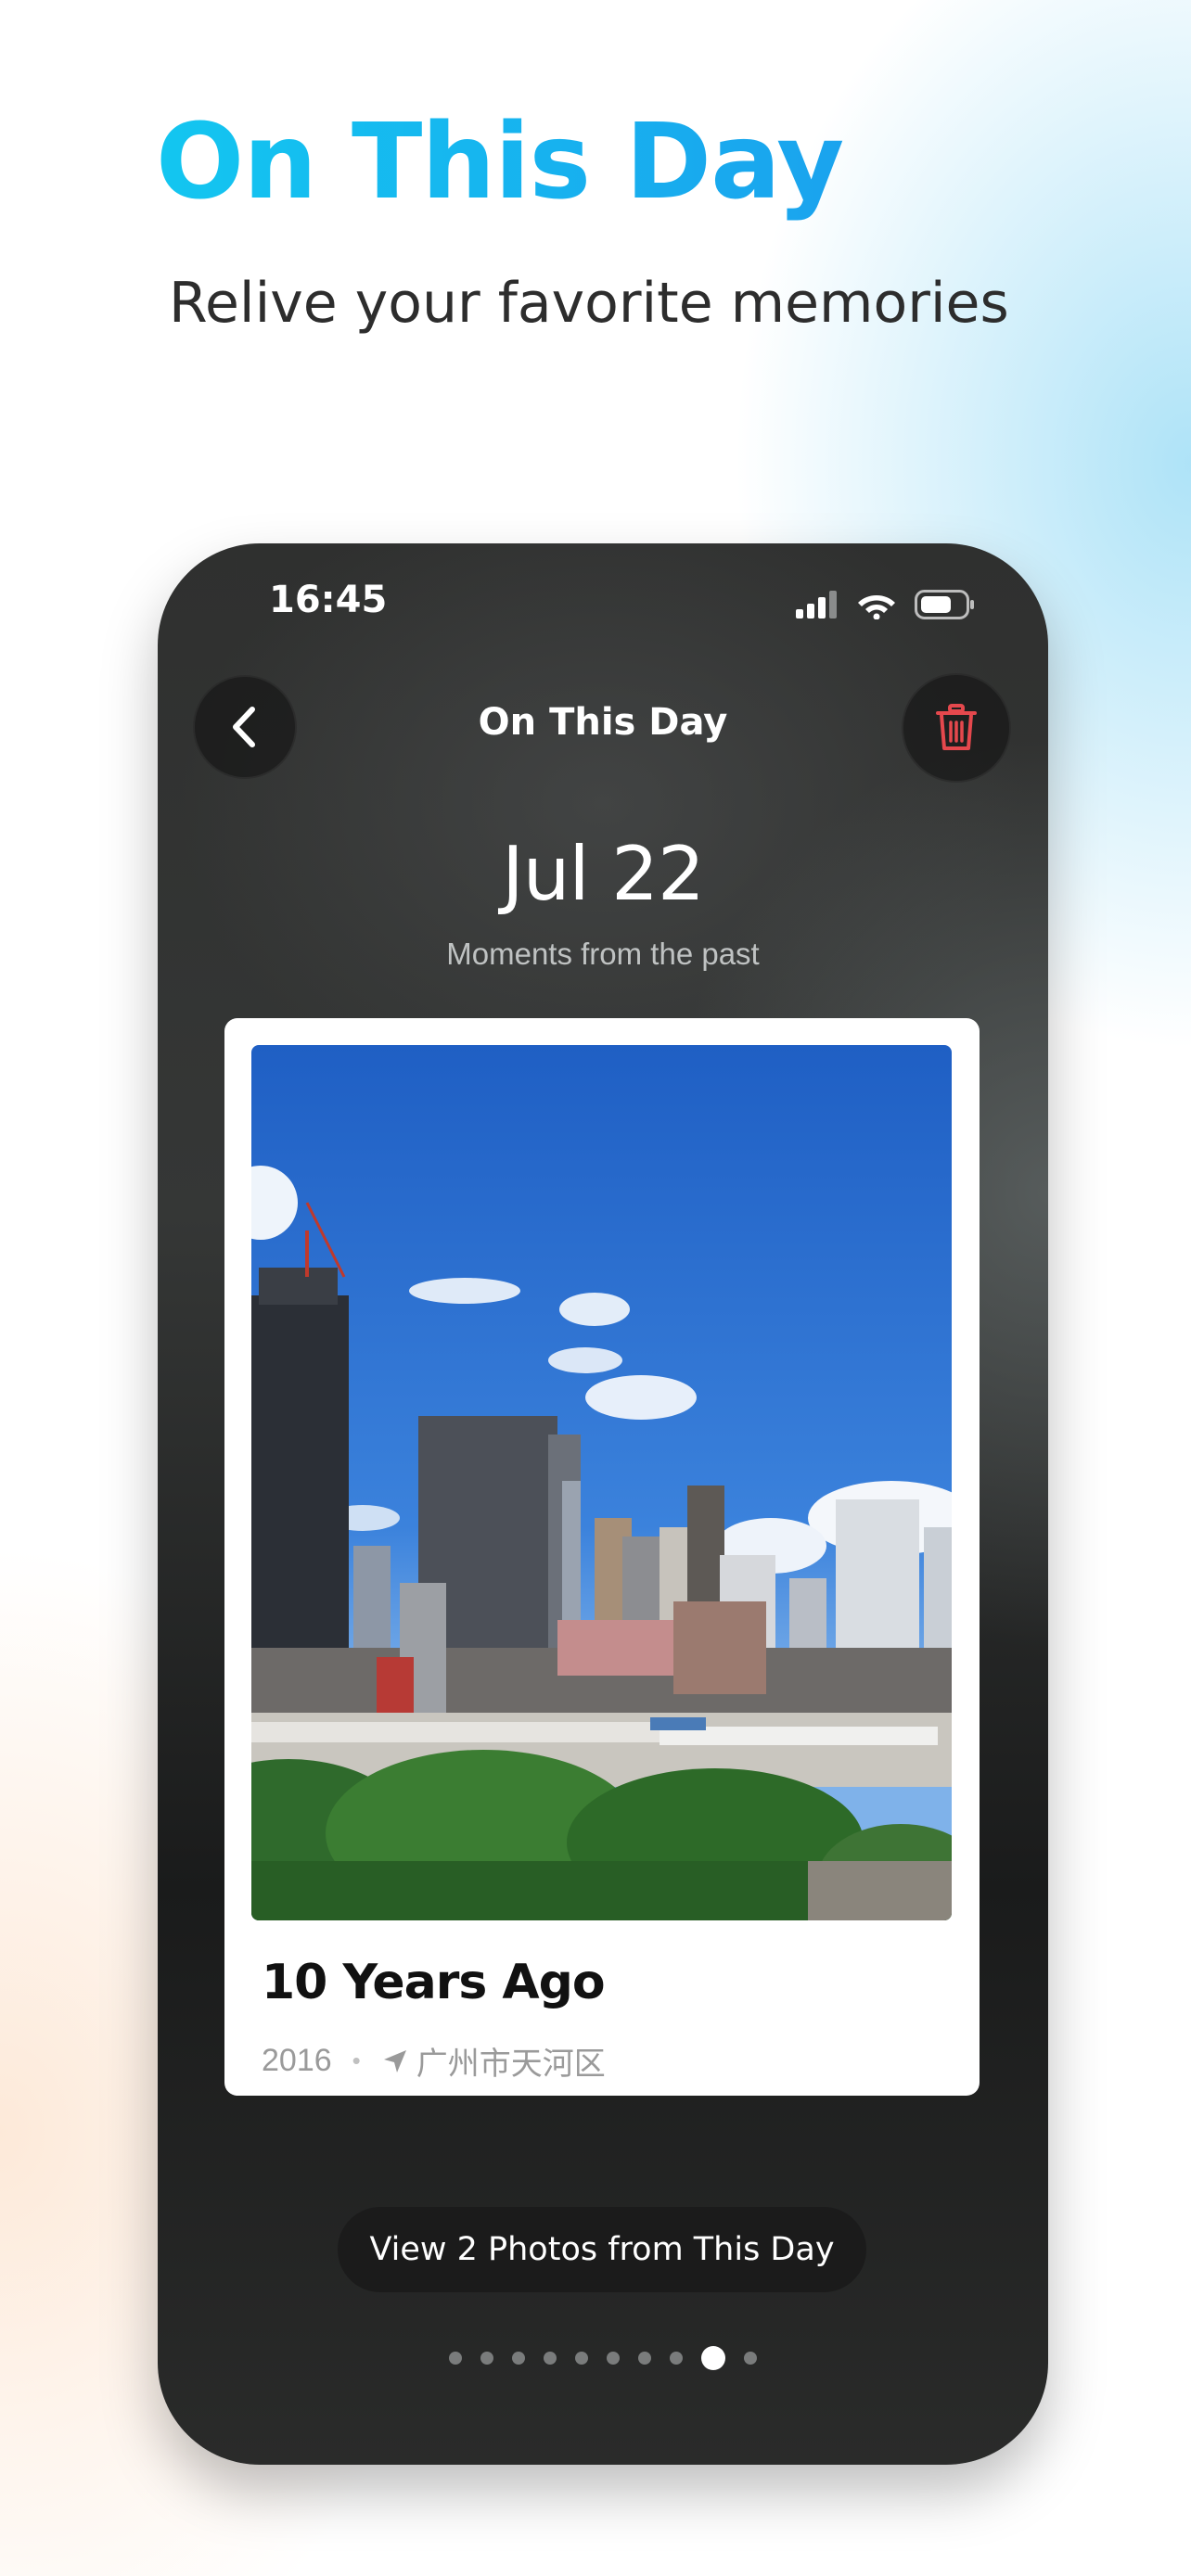 This screenshot has width=1191, height=2576. I want to click on promo-headline: On This Day, so click(500, 162).